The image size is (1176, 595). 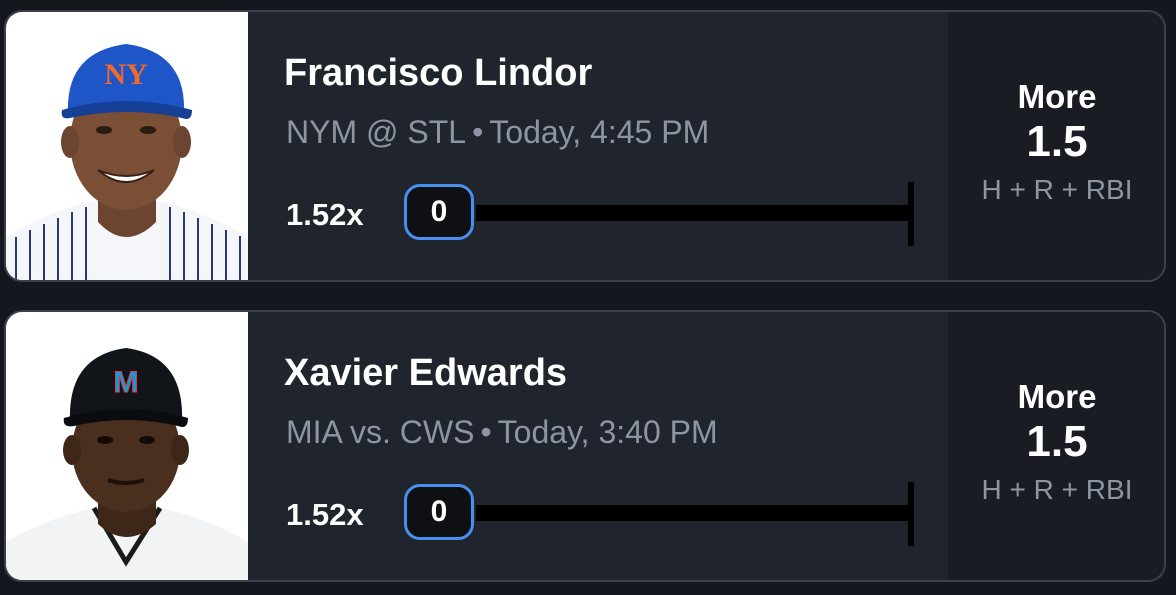 What do you see at coordinates (127, 146) in the screenshot?
I see `player-headshot: NY` at bounding box center [127, 146].